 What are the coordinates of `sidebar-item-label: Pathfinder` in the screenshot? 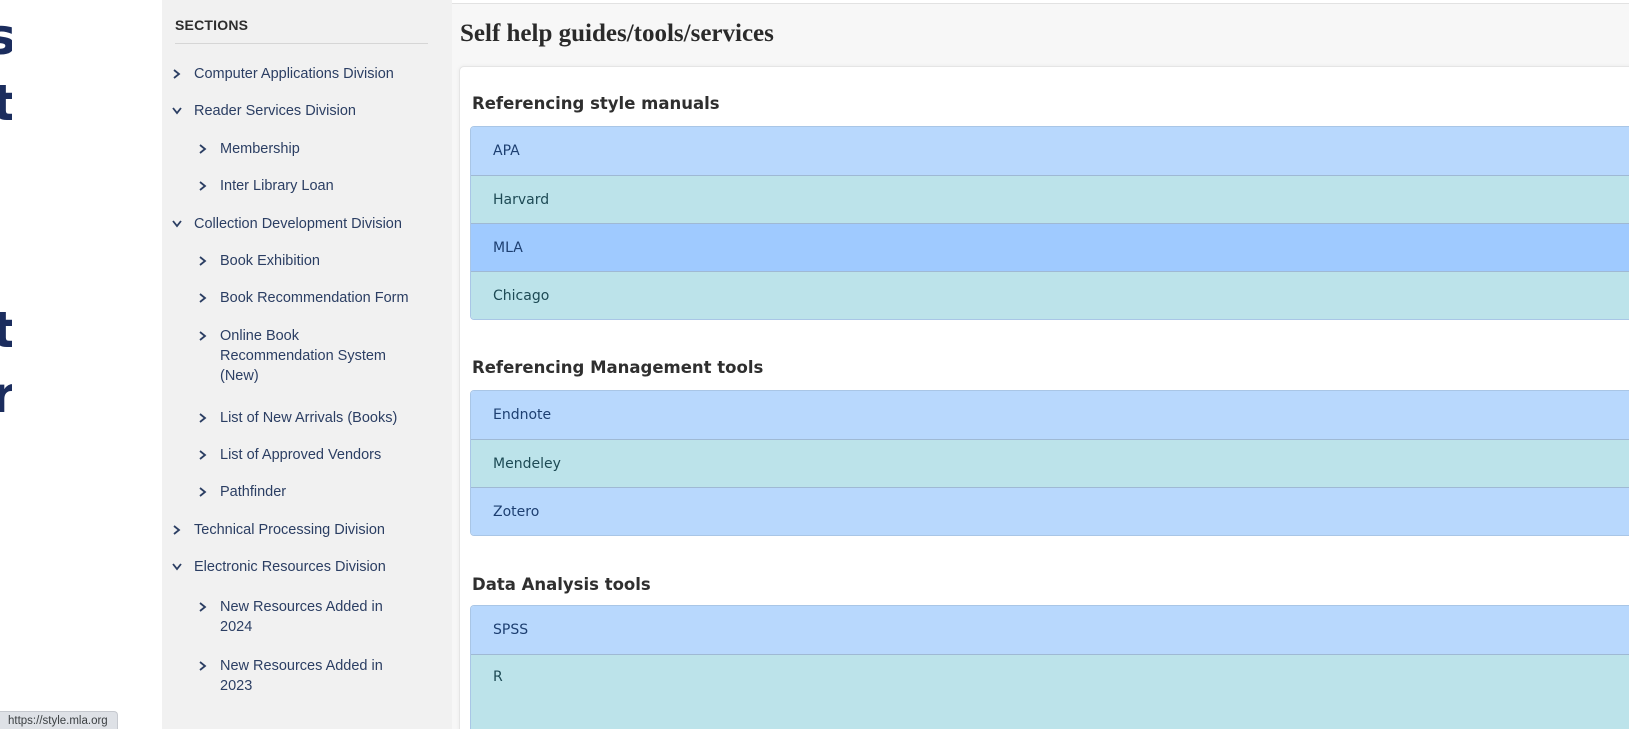 It's located at (253, 492).